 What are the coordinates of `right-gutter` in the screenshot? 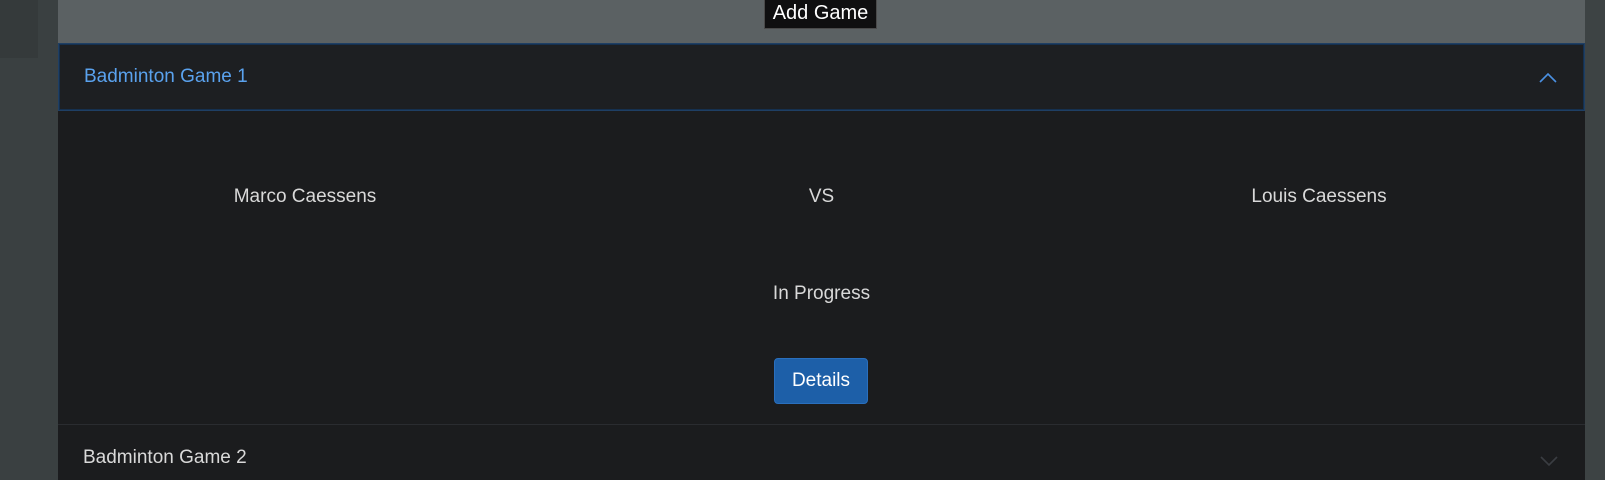 It's located at (1595, 240).